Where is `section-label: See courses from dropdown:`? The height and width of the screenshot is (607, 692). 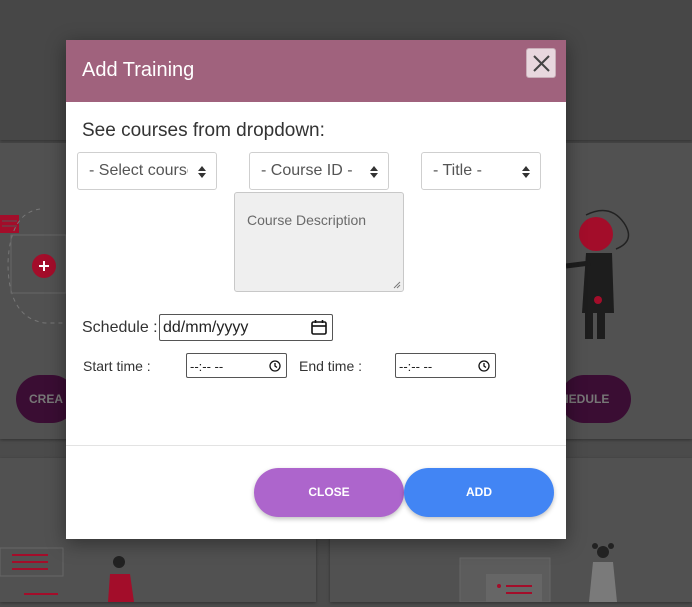 section-label: See courses from dropdown: is located at coordinates (203, 130).